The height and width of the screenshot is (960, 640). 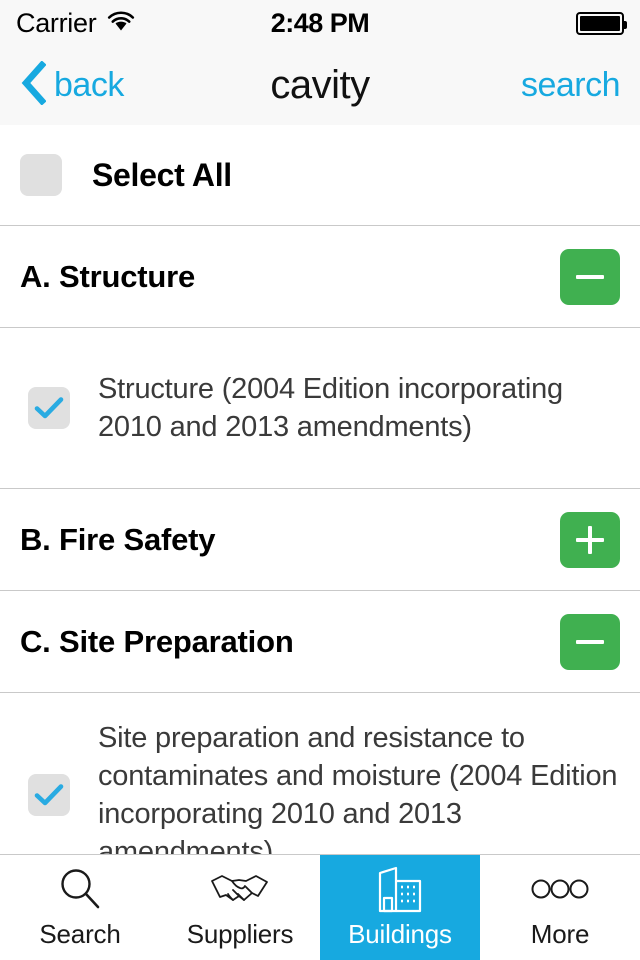 What do you see at coordinates (108, 276) in the screenshot?
I see `section-title: A. Structure` at bounding box center [108, 276].